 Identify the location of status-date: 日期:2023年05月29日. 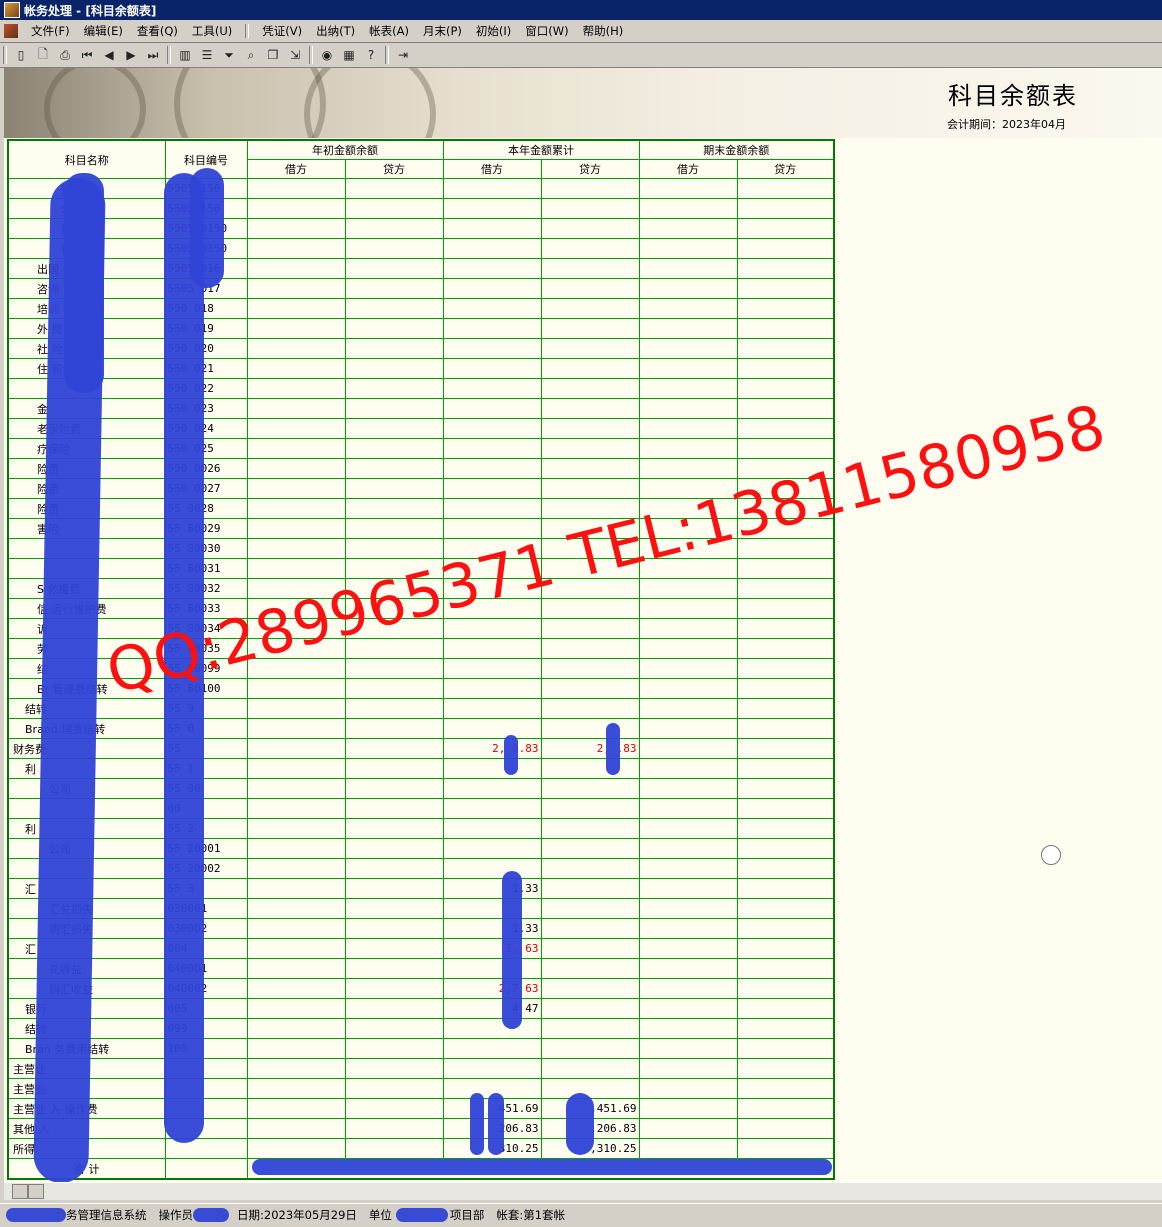
(297, 1215).